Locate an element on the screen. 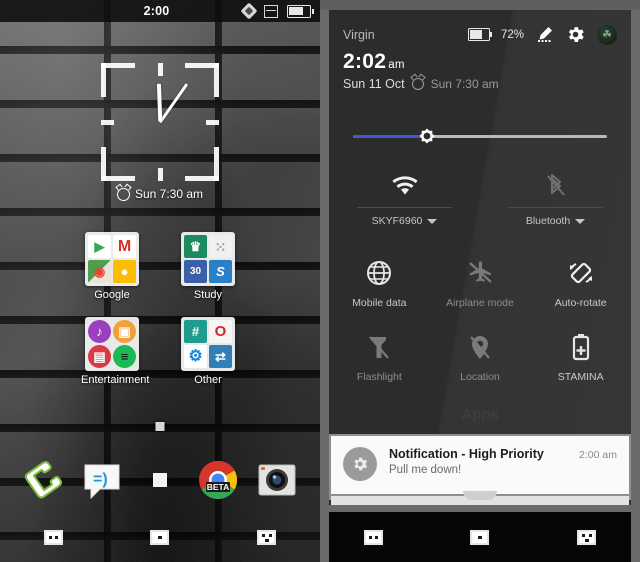 This screenshot has height=562, width=640. wifi-label-row: SKYF6960 is located at coordinates (404, 221).